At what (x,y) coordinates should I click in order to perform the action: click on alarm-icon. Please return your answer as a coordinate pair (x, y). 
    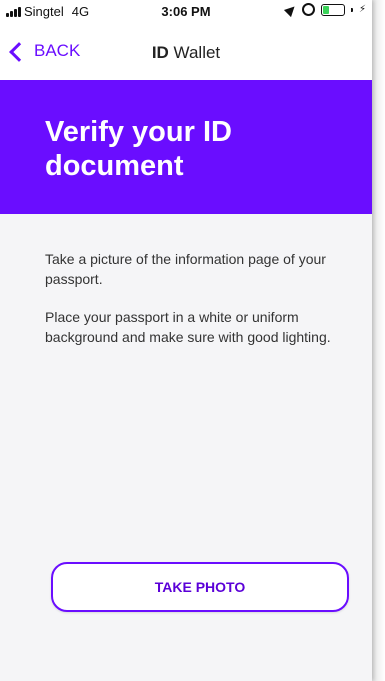
    Looking at the image, I should click on (308, 9).